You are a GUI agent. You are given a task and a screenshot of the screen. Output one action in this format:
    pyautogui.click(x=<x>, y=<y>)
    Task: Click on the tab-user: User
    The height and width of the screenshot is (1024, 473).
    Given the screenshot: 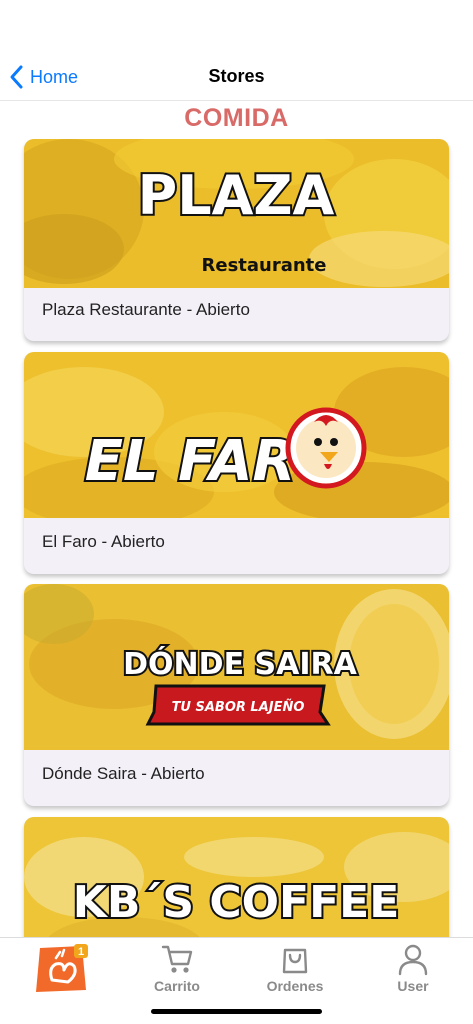 What is the action you would take?
    pyautogui.click(x=413, y=969)
    